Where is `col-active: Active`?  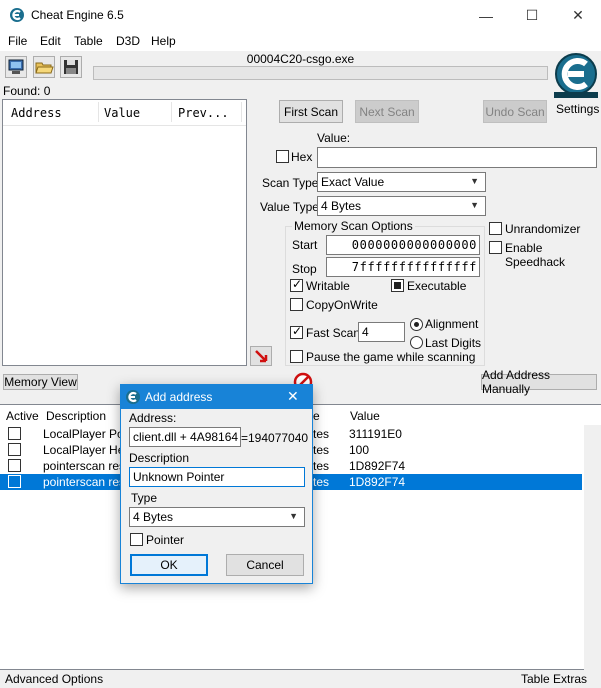 col-active: Active is located at coordinates (22, 416).